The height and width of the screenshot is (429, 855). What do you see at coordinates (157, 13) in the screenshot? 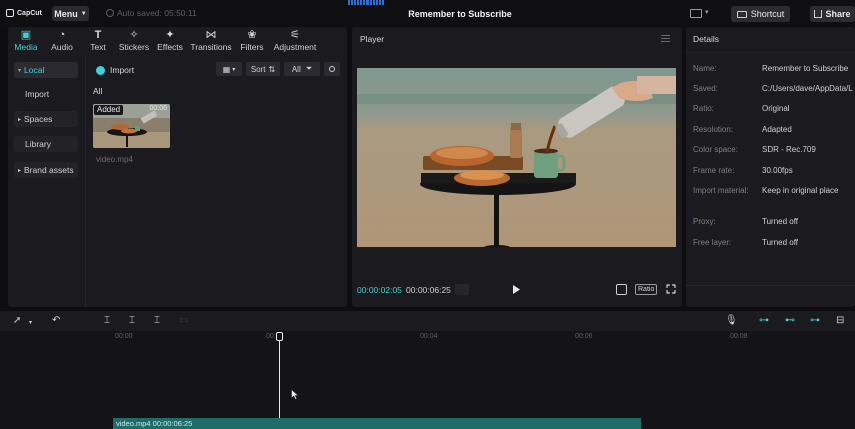
I see `autosave-text: Auto saved: 05:50:11` at bounding box center [157, 13].